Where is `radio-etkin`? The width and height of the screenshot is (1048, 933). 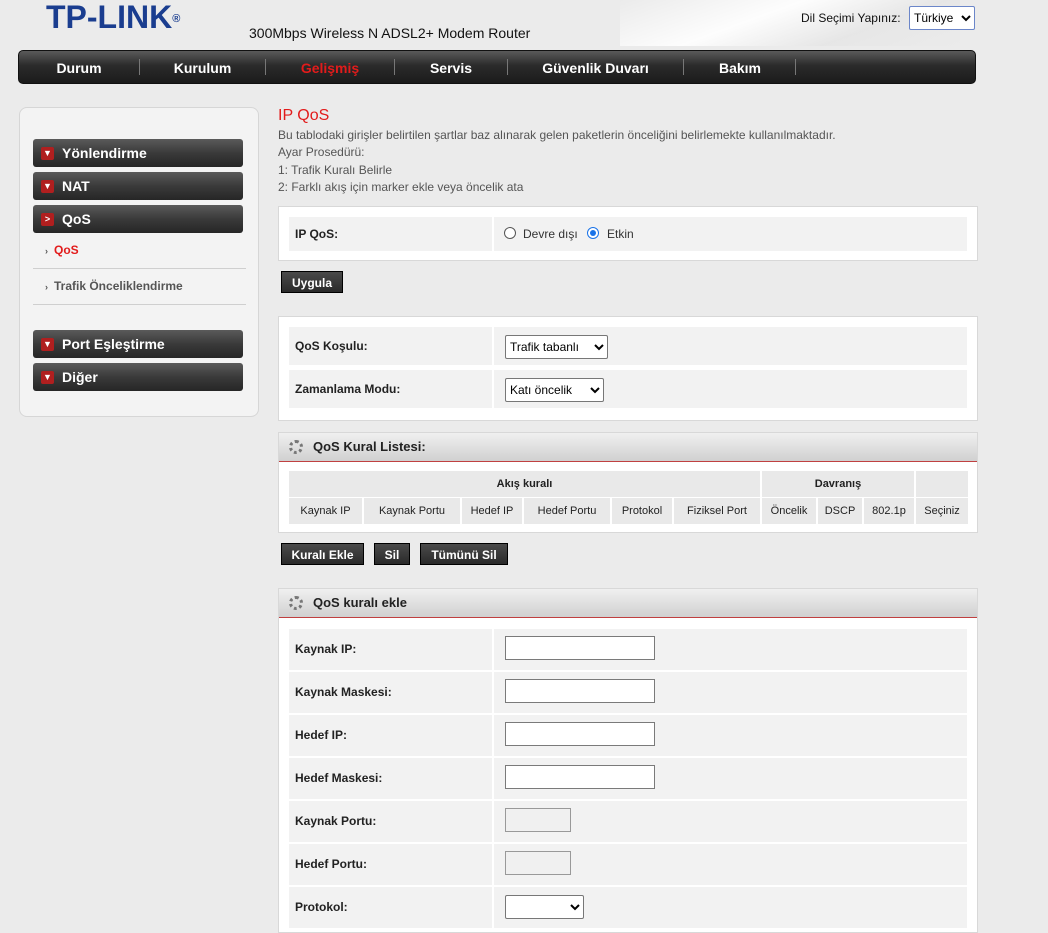 radio-etkin is located at coordinates (593, 233).